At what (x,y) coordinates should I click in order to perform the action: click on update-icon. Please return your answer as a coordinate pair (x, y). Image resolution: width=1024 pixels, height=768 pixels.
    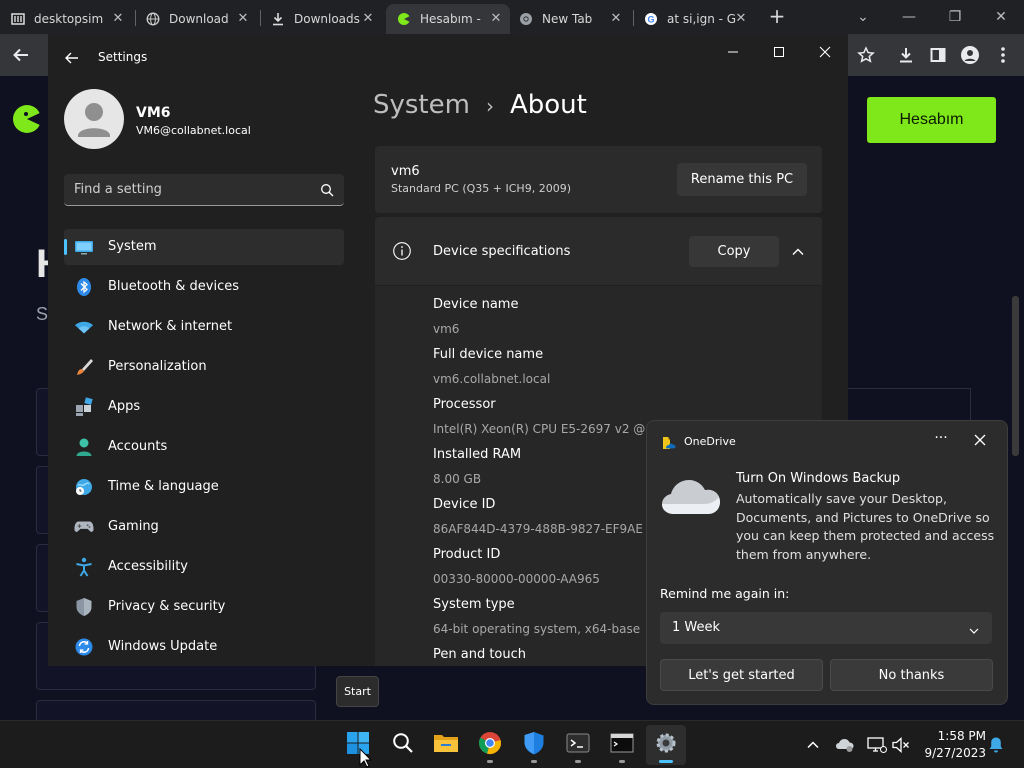
    Looking at the image, I should click on (84, 647).